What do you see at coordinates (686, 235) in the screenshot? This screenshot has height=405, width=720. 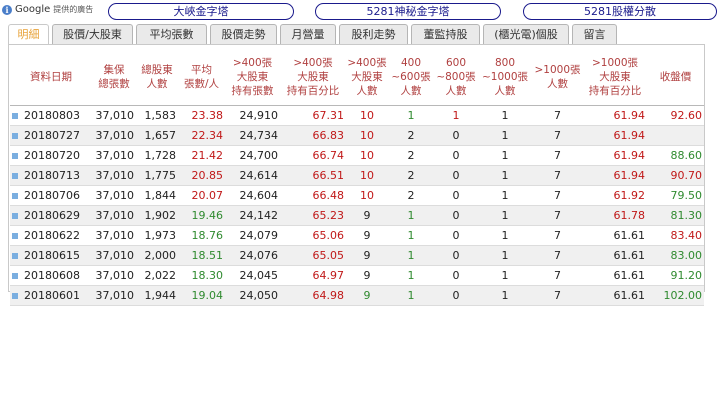 I see `cell-value: 83.40` at bounding box center [686, 235].